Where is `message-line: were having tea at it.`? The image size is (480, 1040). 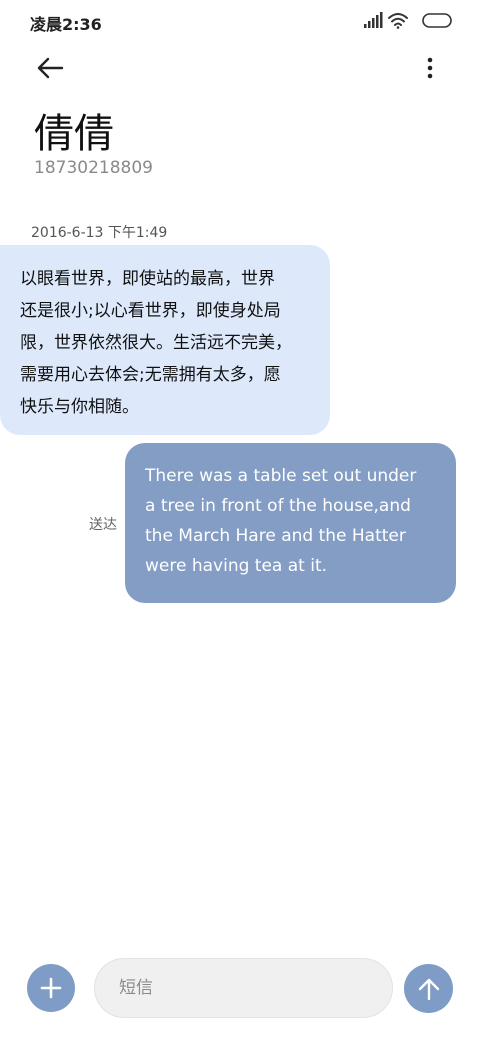
message-line: were having tea at it. is located at coordinates (236, 566).